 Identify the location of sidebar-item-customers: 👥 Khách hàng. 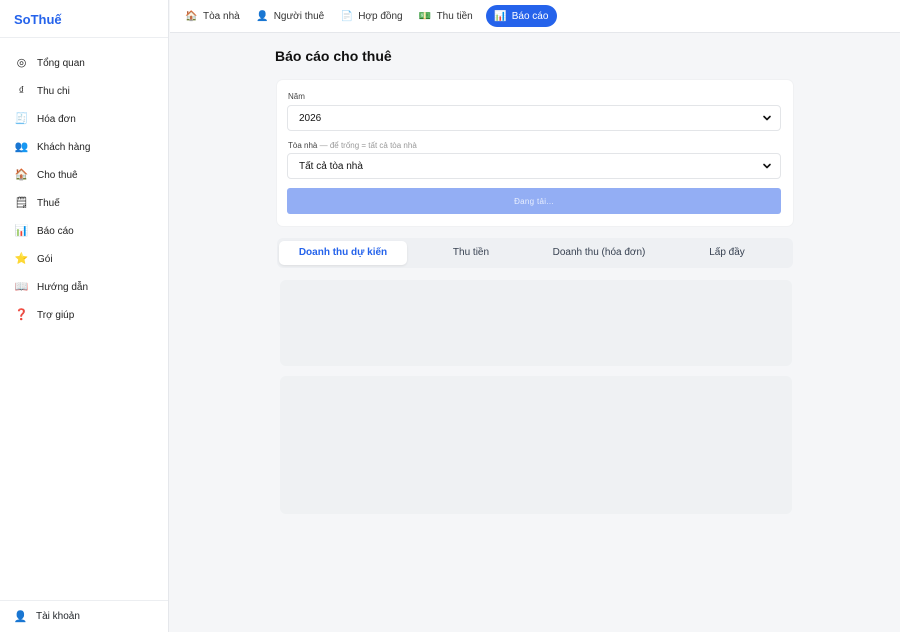
(84, 147).